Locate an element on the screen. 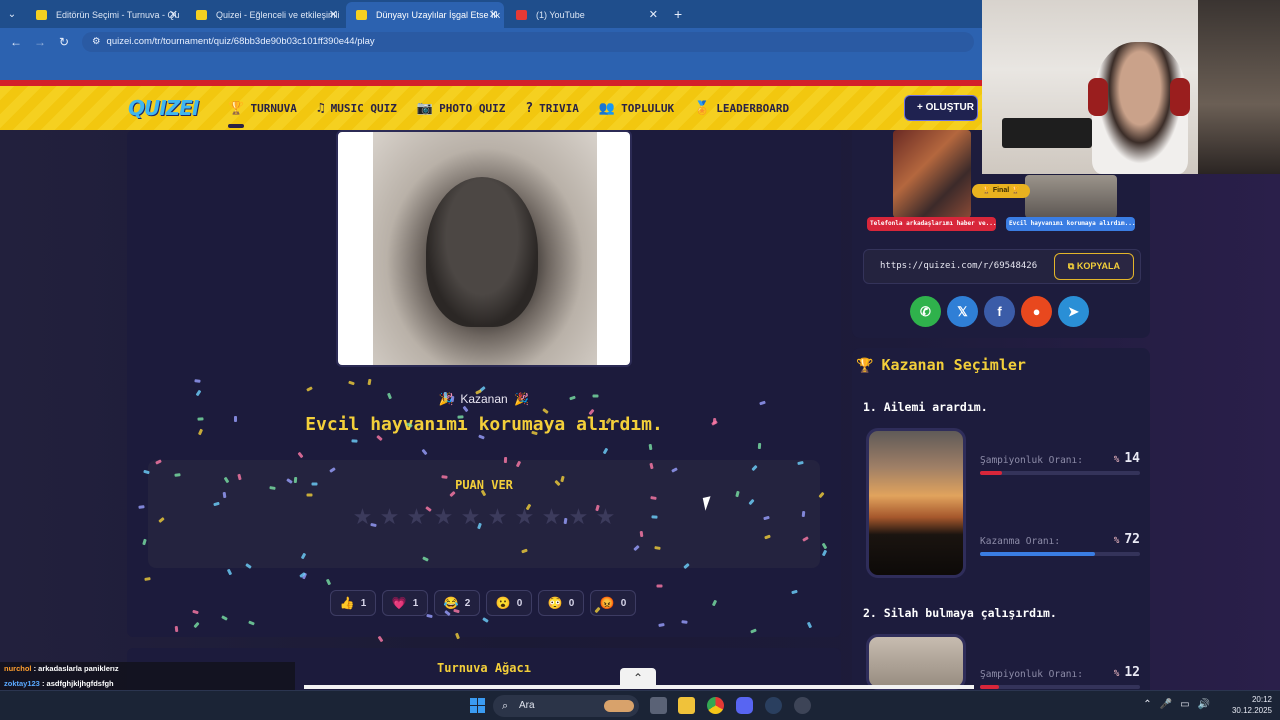 This screenshot has width=1280, height=720. nav-item-label: TRIVIA is located at coordinates (559, 108).